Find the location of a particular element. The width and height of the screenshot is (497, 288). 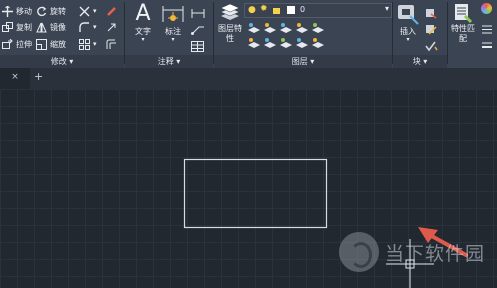

mirror-button: 镜像 is located at coordinates (51, 27).